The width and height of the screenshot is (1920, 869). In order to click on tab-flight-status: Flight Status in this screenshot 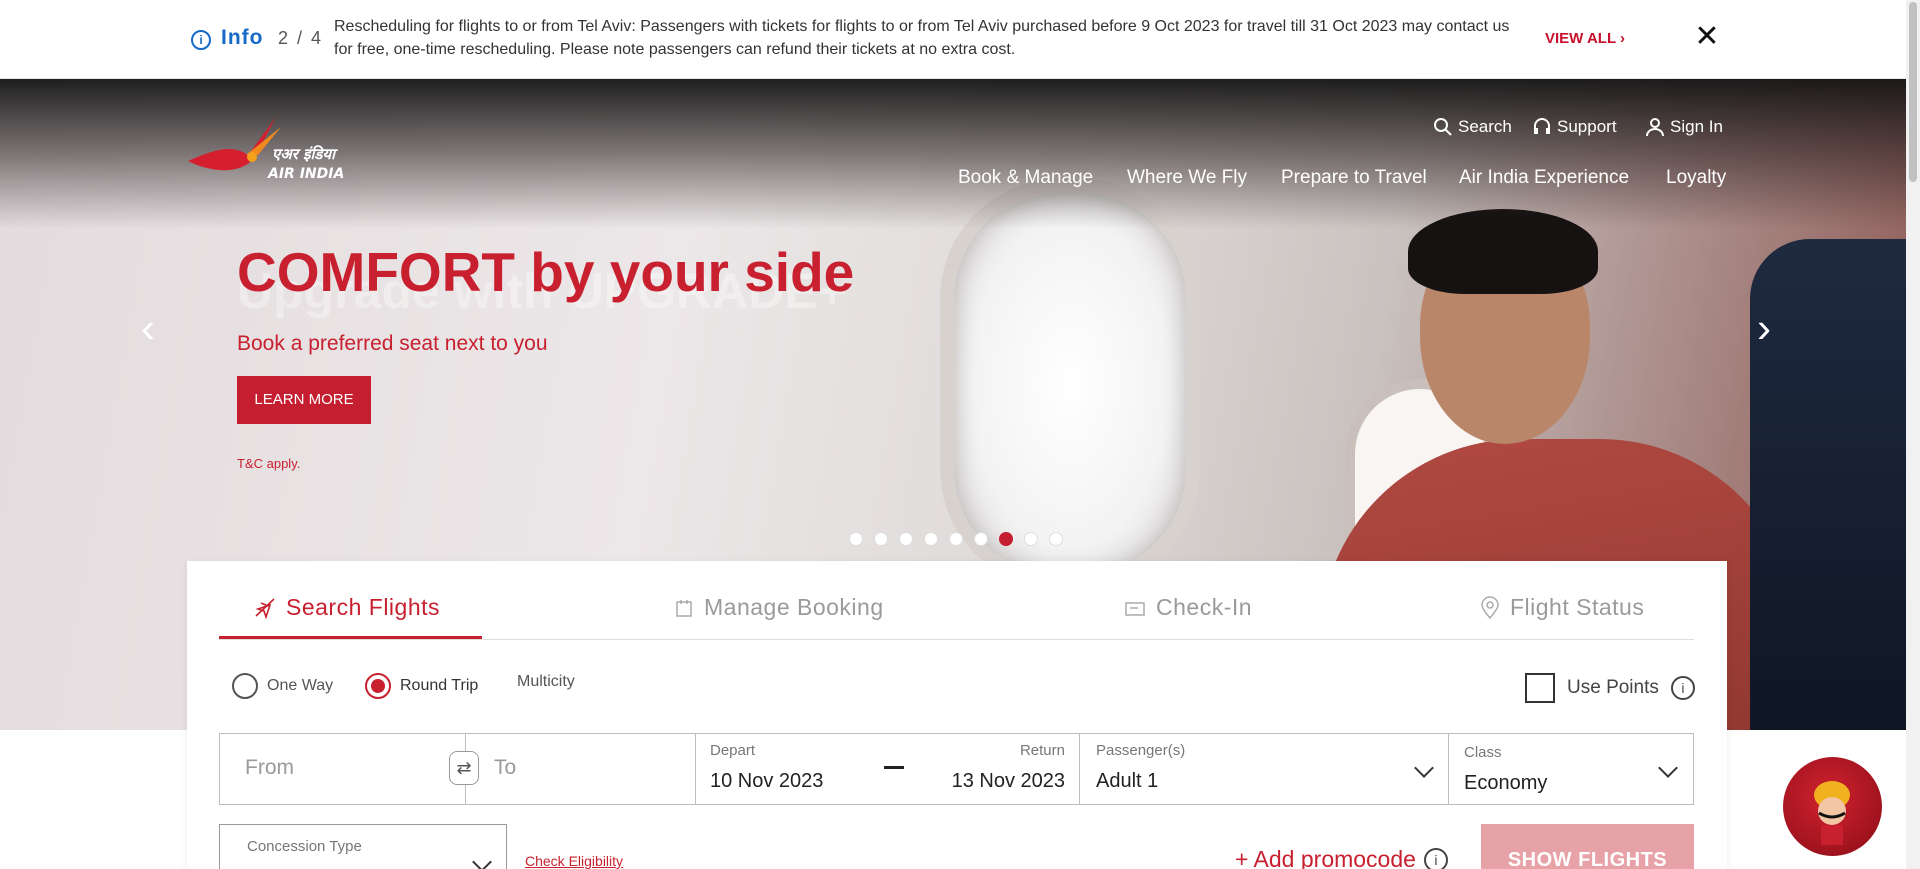, I will do `click(1562, 607)`.